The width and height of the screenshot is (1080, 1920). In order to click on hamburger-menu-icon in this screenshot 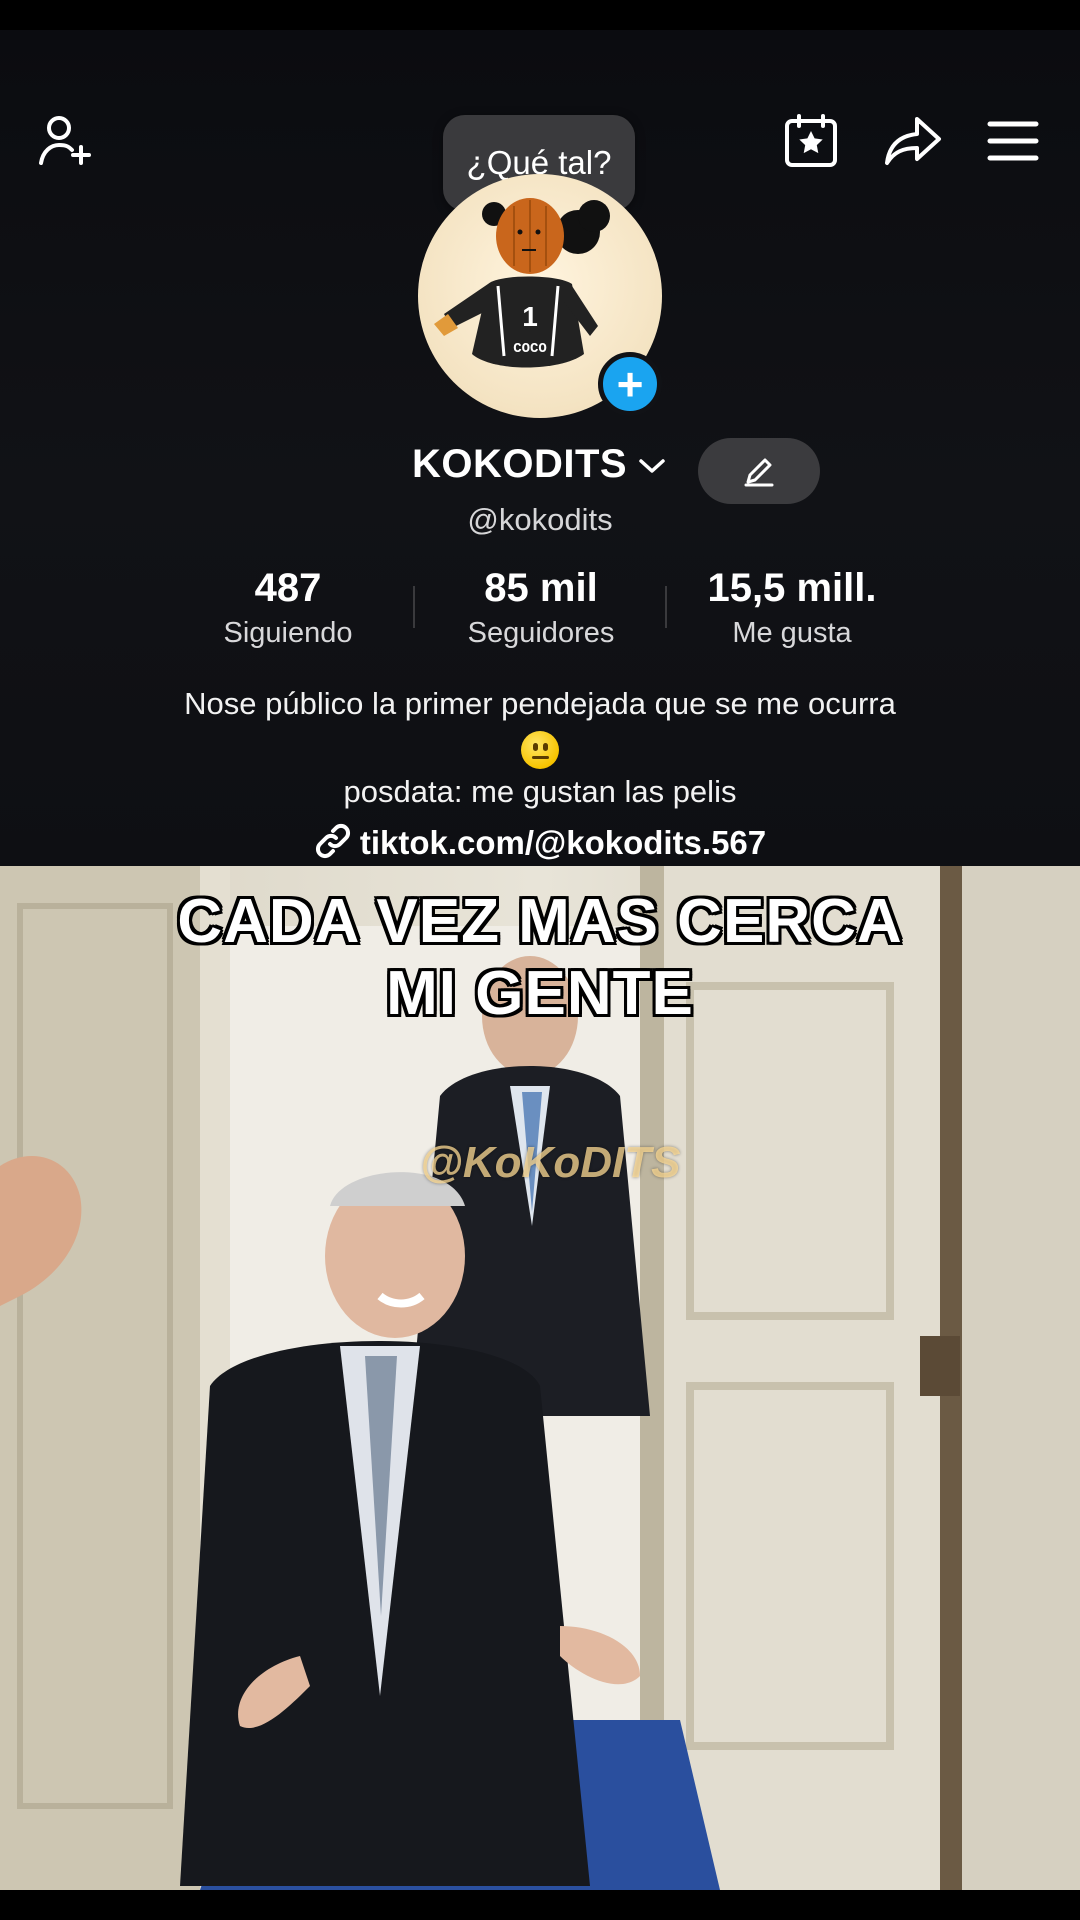, I will do `click(1013, 141)`.